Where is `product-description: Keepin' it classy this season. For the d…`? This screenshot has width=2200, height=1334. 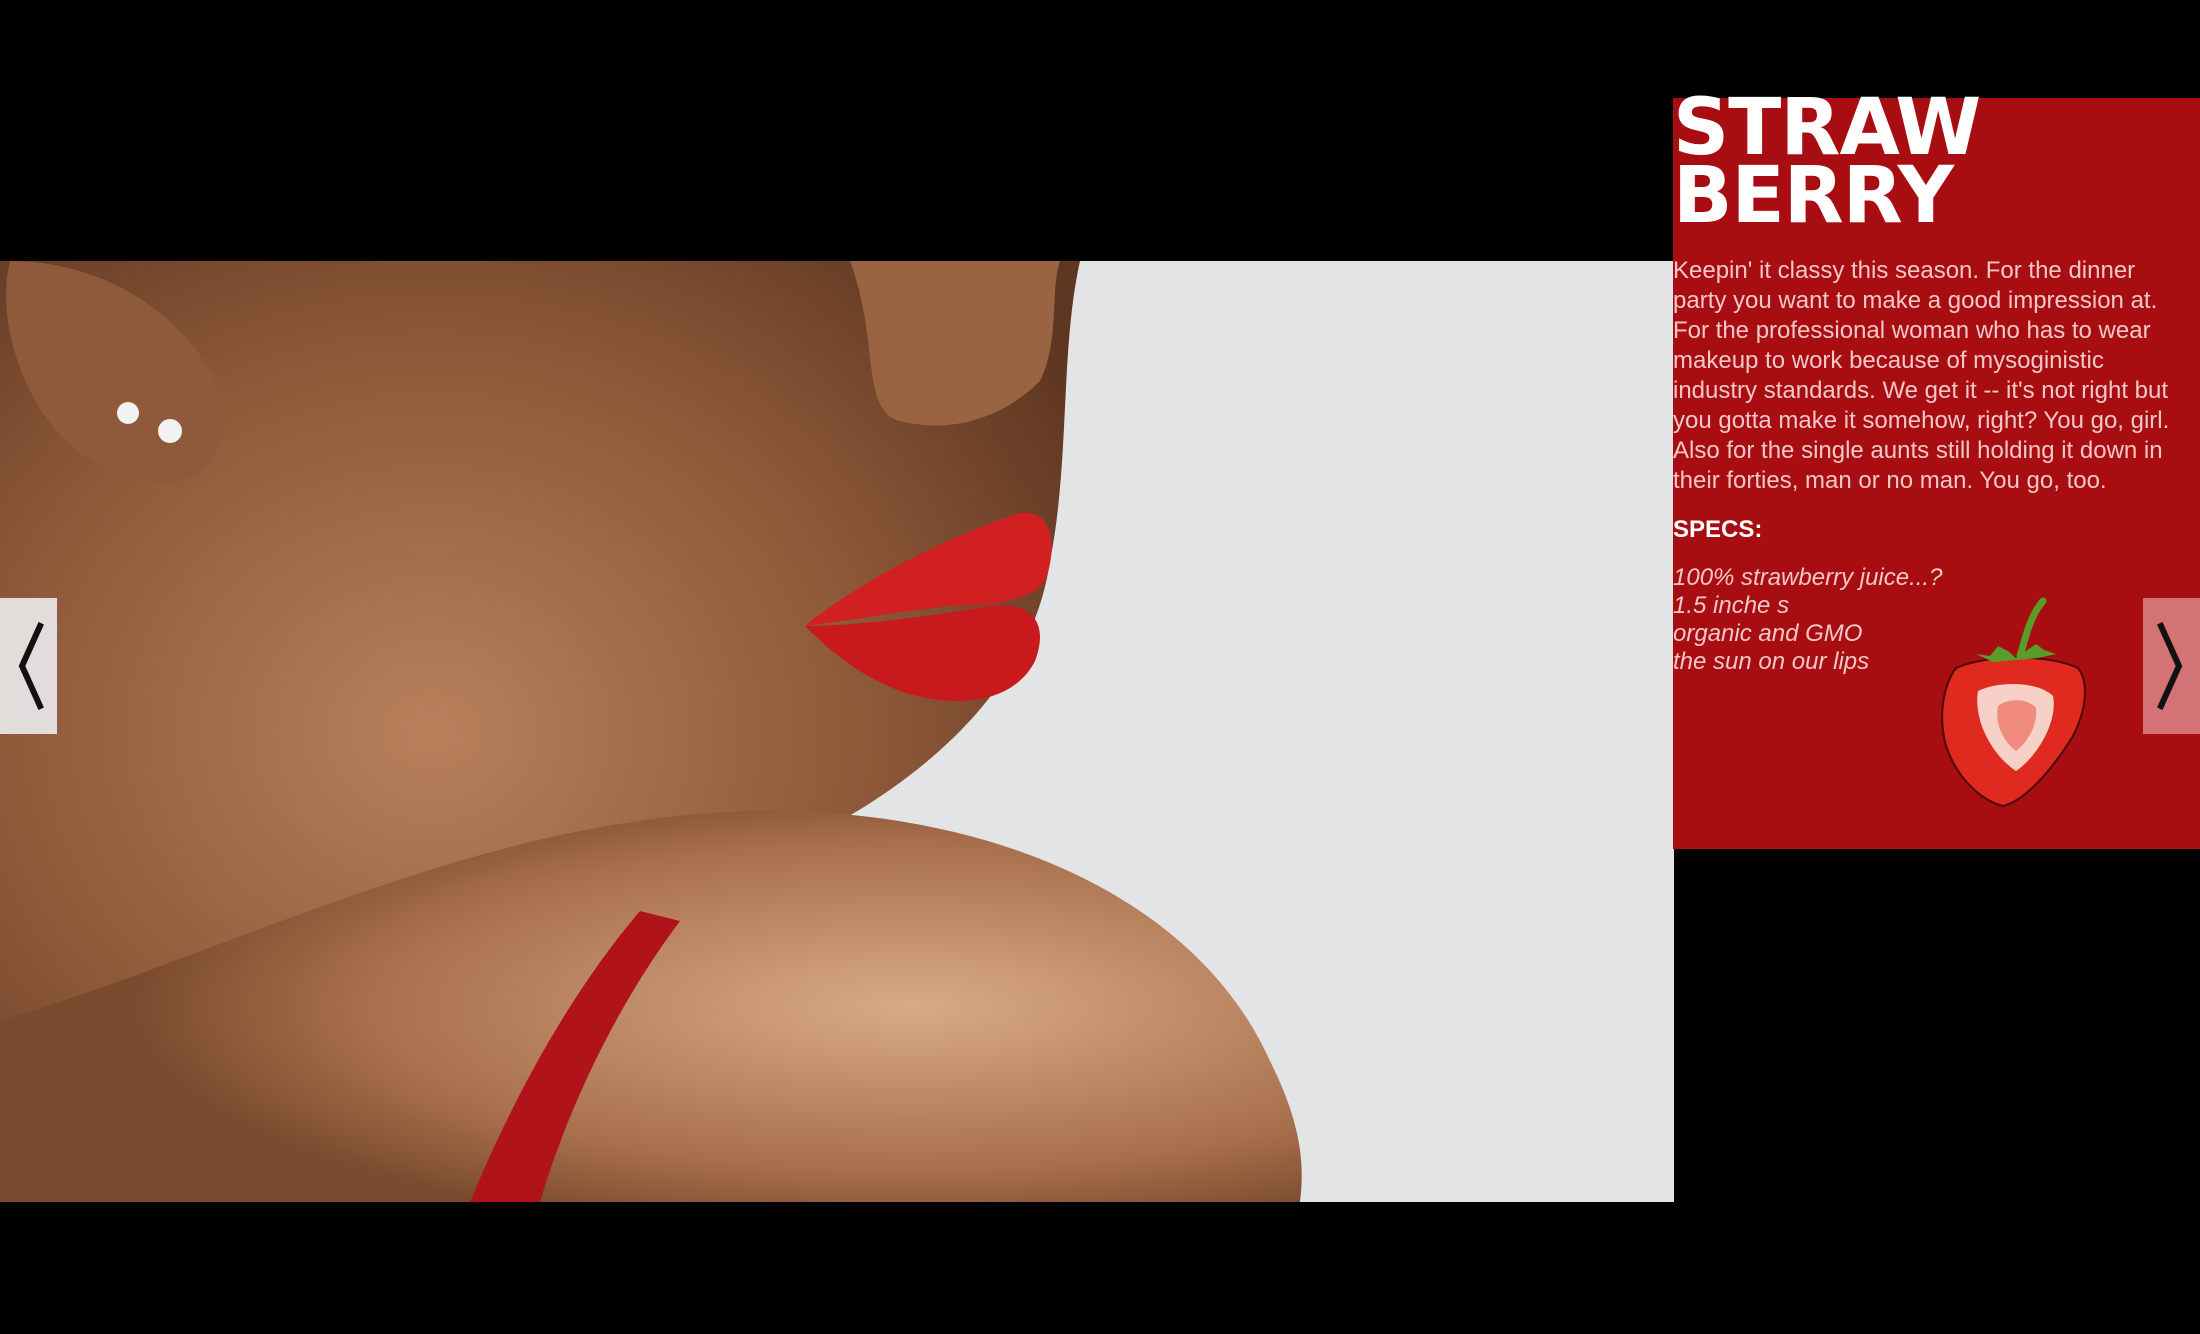
product-description: Keepin' it classy this season. For the d… is located at coordinates (1921, 375).